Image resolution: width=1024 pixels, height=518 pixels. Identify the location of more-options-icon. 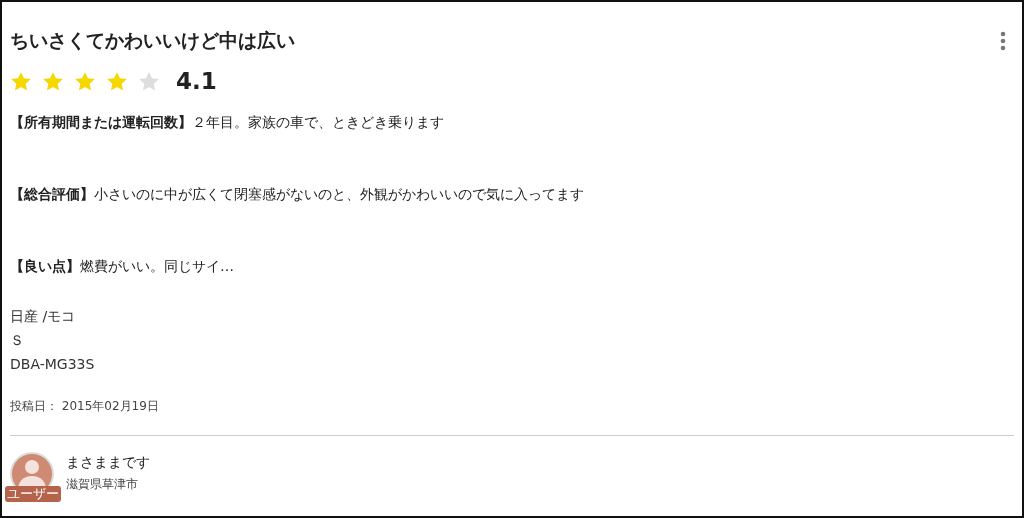
(1003, 41).